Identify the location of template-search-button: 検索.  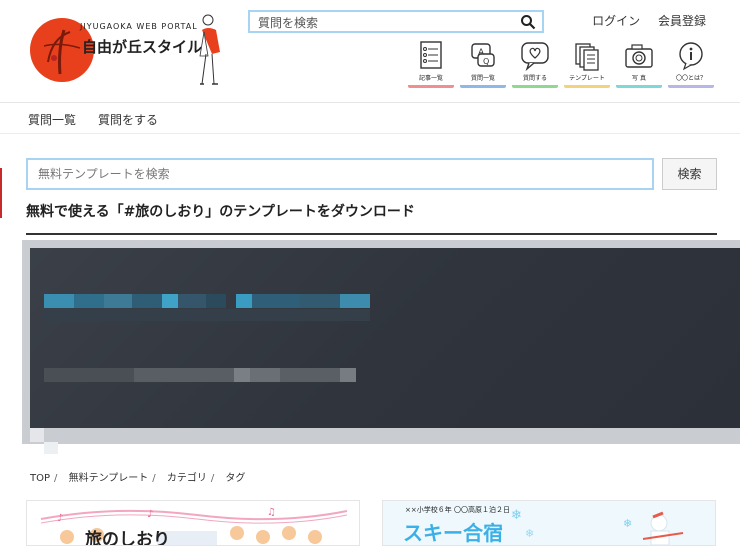
(689, 174).